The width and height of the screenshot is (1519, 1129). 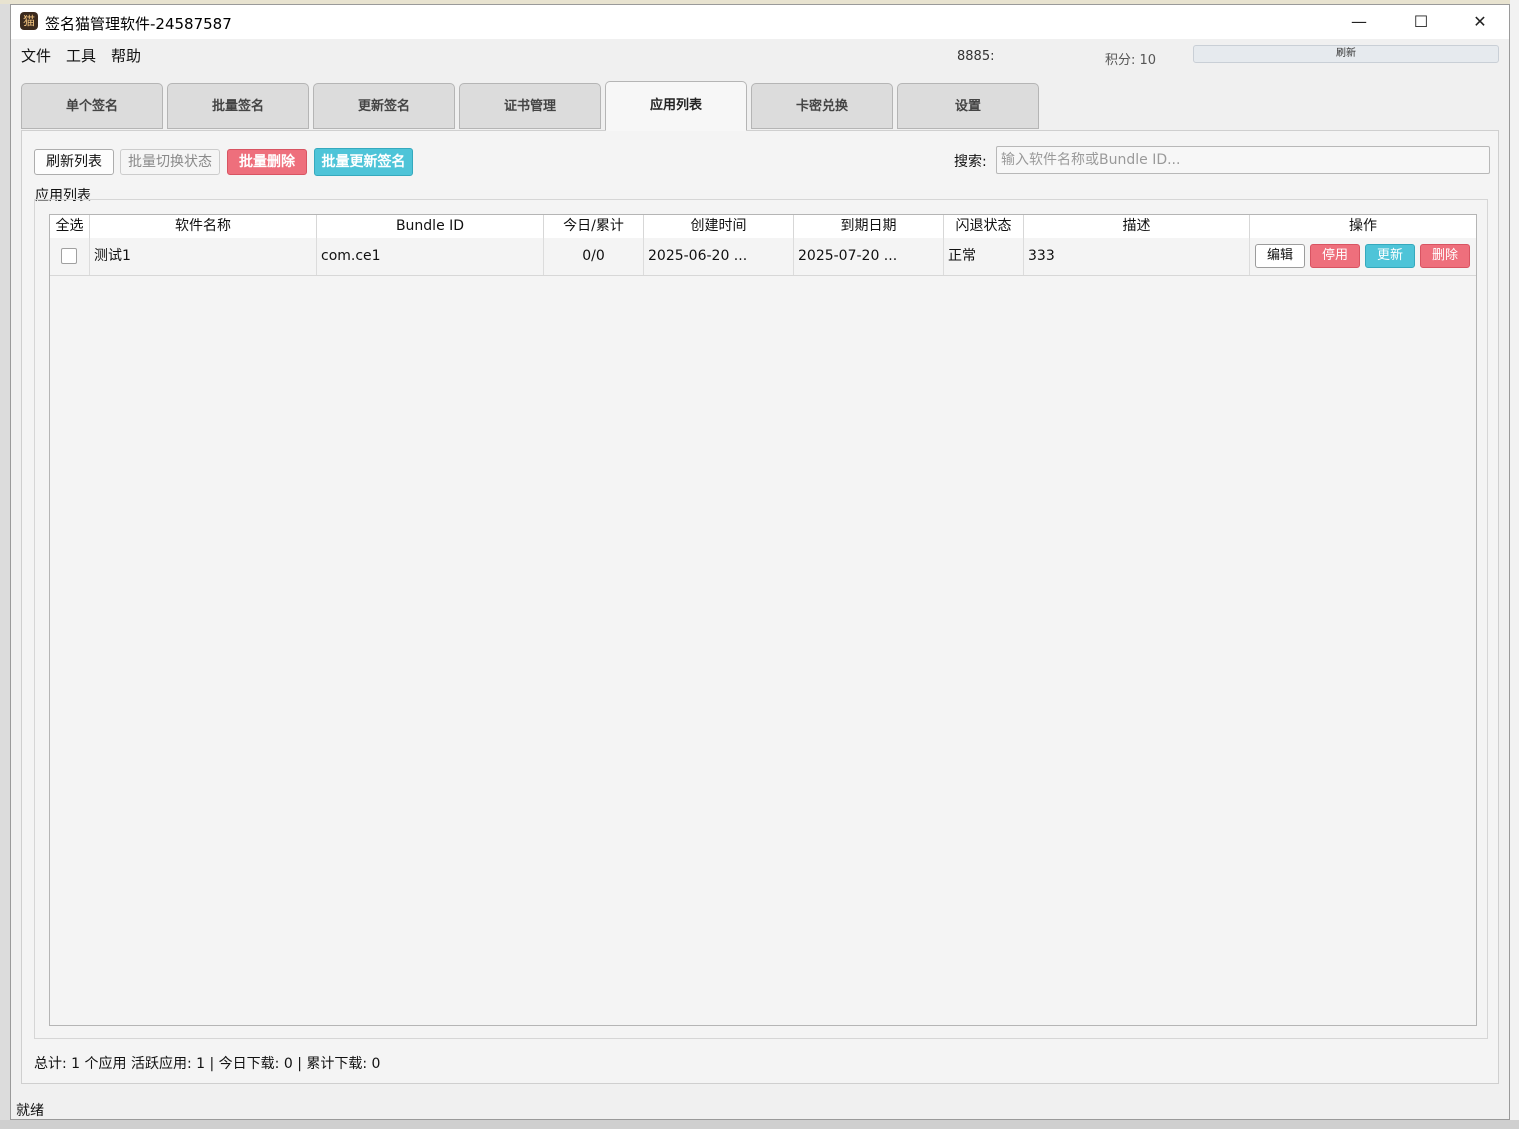 What do you see at coordinates (1445, 256) in the screenshot?
I see `delete-button: 删除` at bounding box center [1445, 256].